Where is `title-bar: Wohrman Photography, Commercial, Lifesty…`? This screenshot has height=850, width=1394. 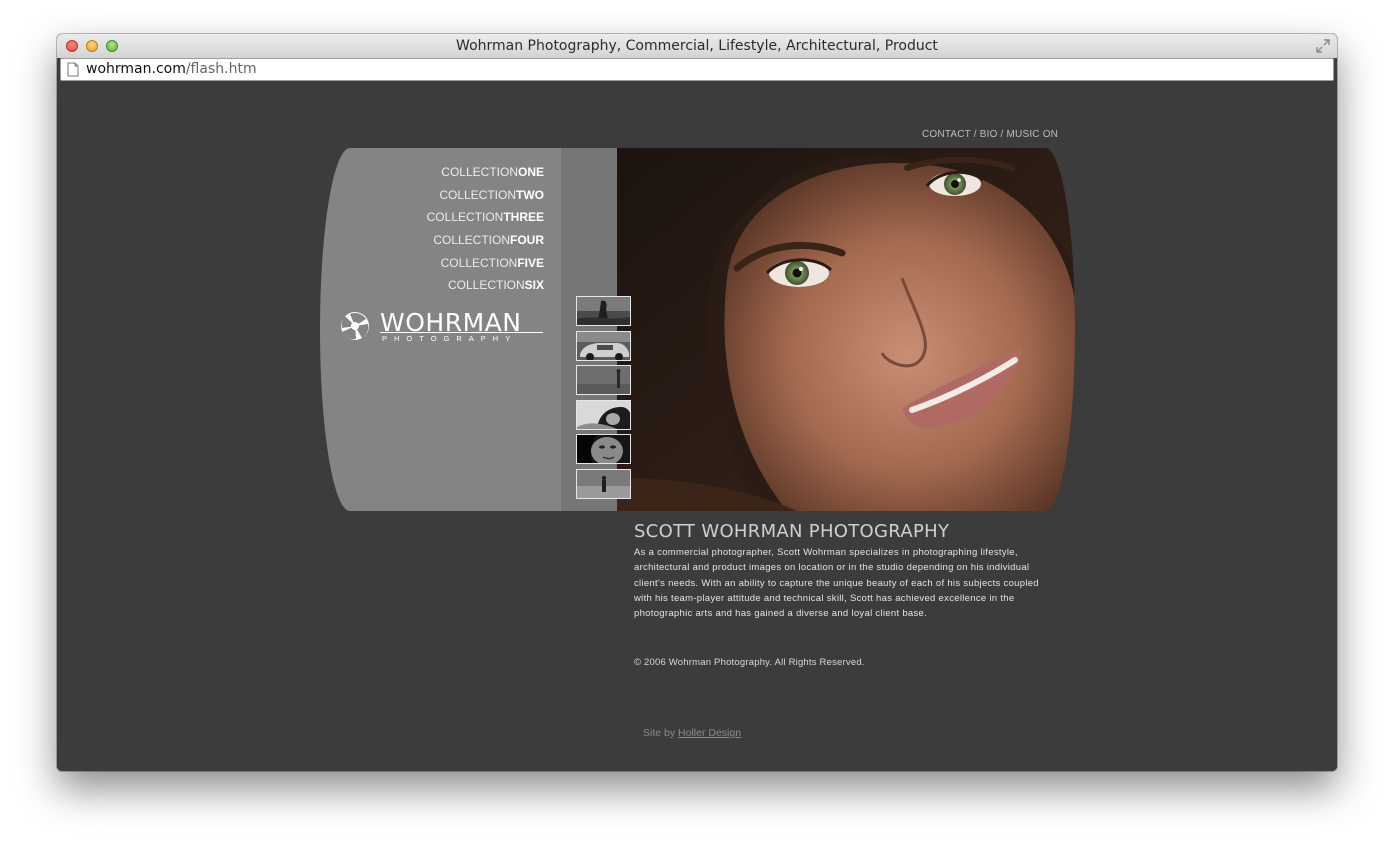
title-bar: Wohrman Photography, Commercial, Lifesty… is located at coordinates (697, 46).